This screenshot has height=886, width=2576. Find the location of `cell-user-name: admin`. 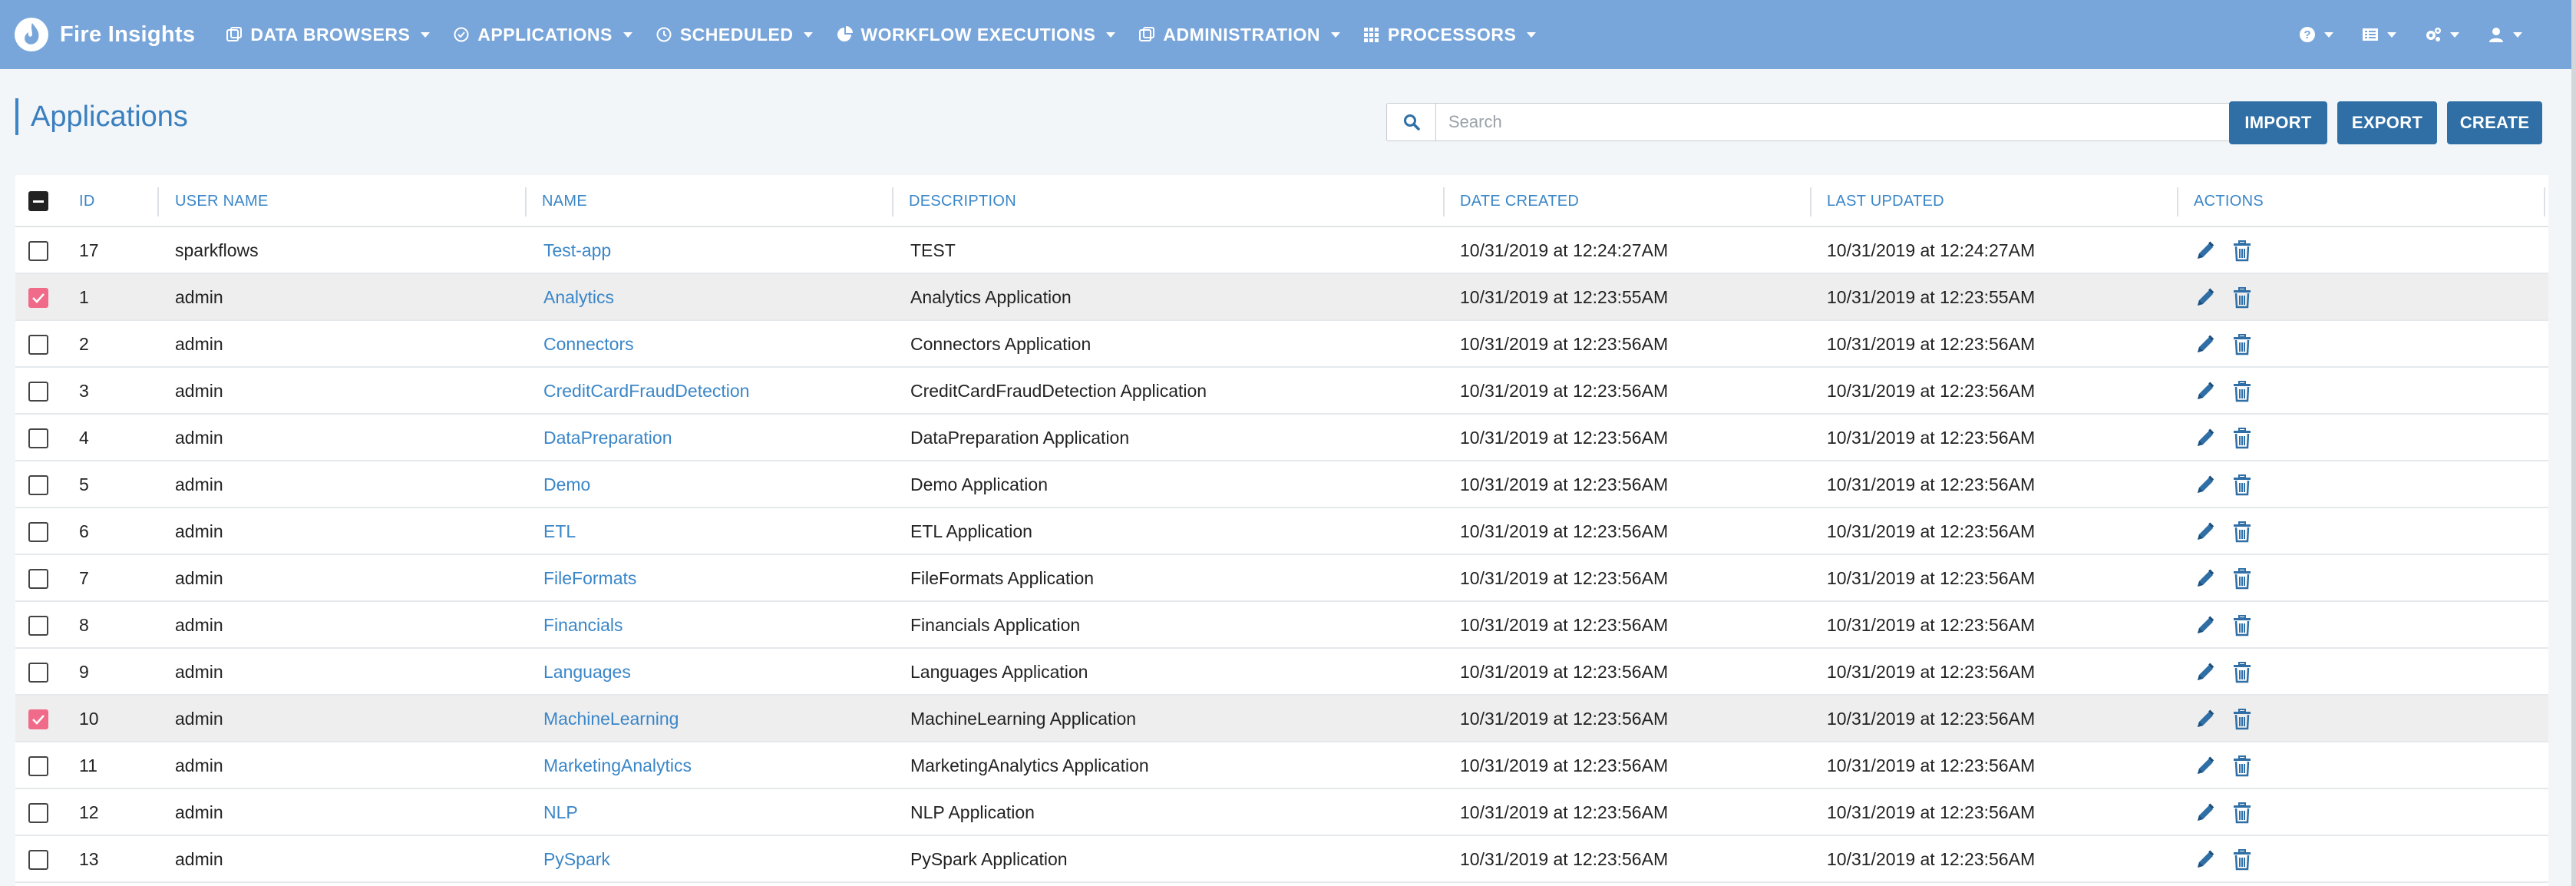

cell-user-name: admin is located at coordinates (199, 391).